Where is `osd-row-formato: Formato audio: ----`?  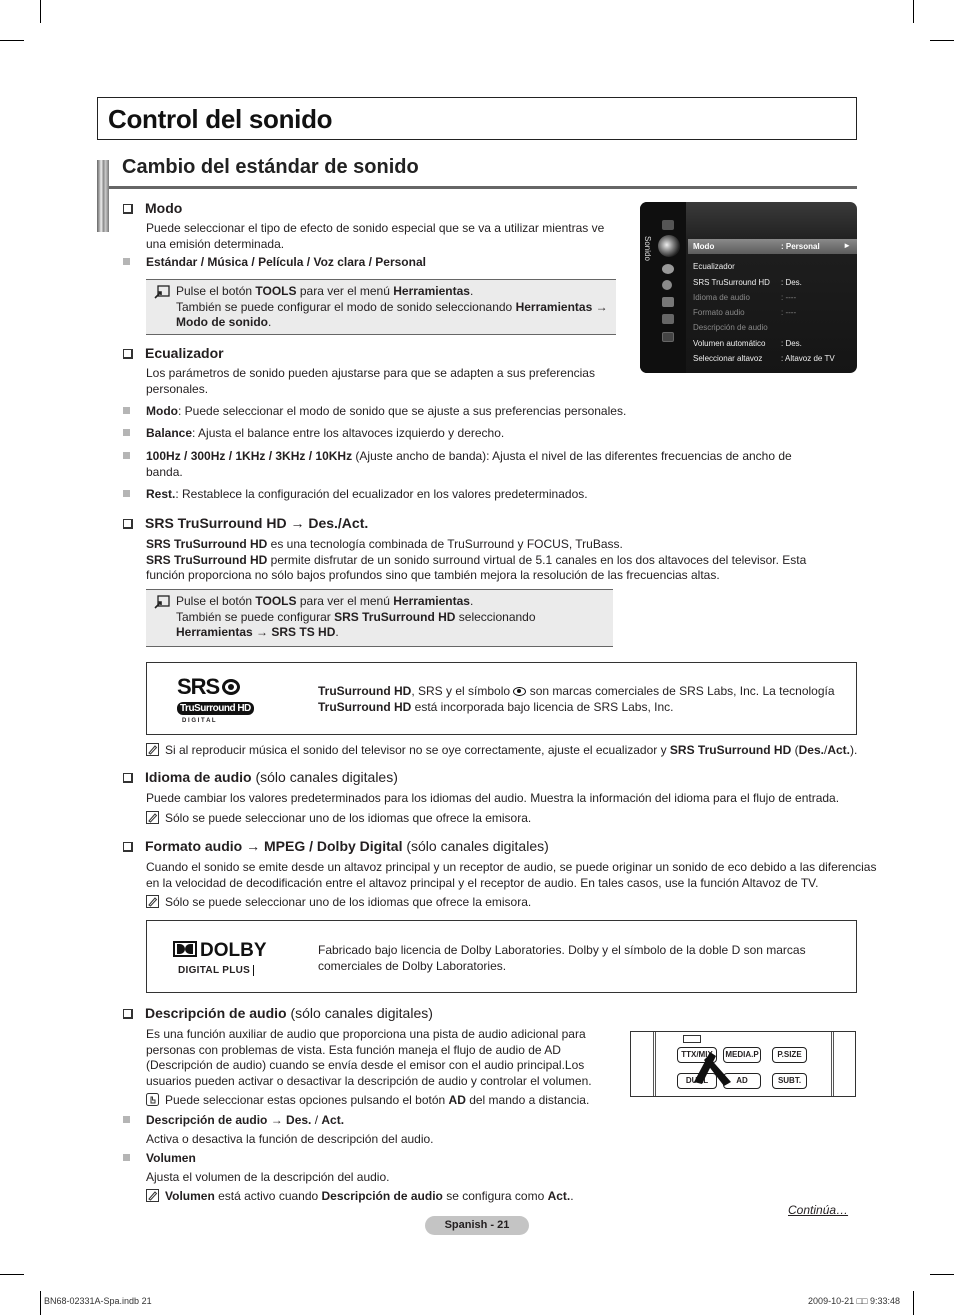 osd-row-formato: Formato audio: ---- is located at coordinates (745, 312).